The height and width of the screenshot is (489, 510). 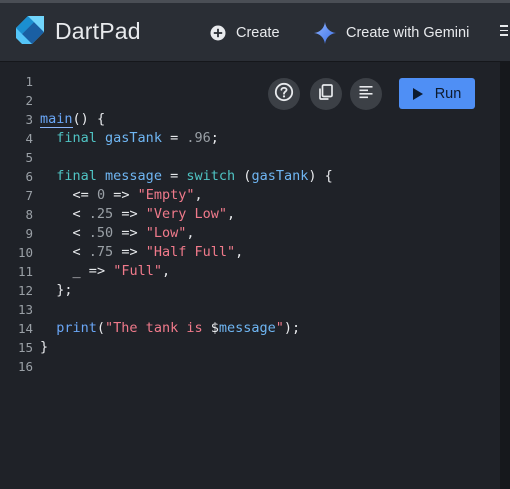 I want to click on code-line: final gasTank = .96;, so click(x=137, y=138).